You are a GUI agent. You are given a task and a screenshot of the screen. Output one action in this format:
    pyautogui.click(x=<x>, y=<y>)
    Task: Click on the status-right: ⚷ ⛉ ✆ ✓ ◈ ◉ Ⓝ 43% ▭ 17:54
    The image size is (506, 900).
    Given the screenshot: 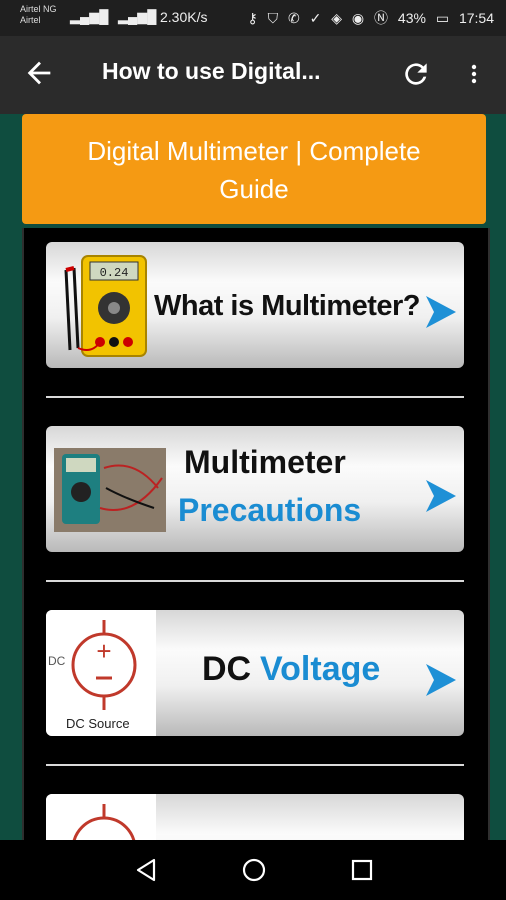 What is the action you would take?
    pyautogui.click(x=367, y=18)
    